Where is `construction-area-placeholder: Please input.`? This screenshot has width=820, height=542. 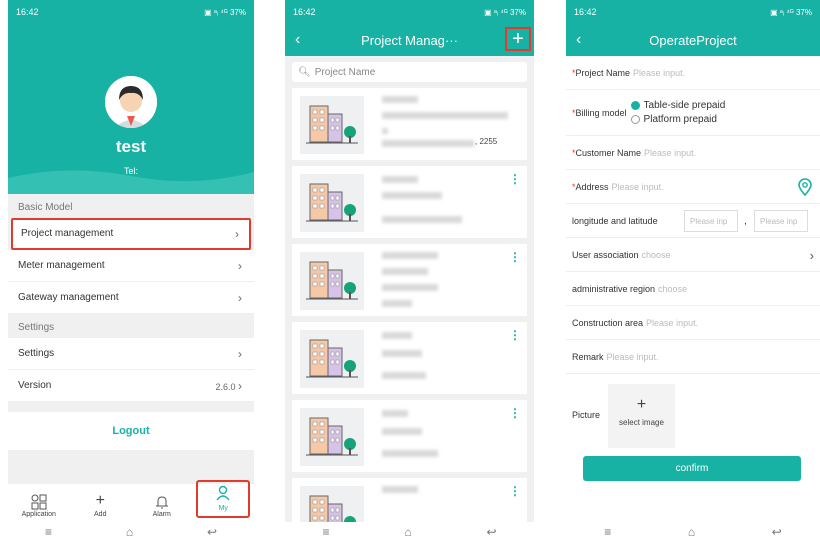 construction-area-placeholder: Please input. is located at coordinates (672, 322).